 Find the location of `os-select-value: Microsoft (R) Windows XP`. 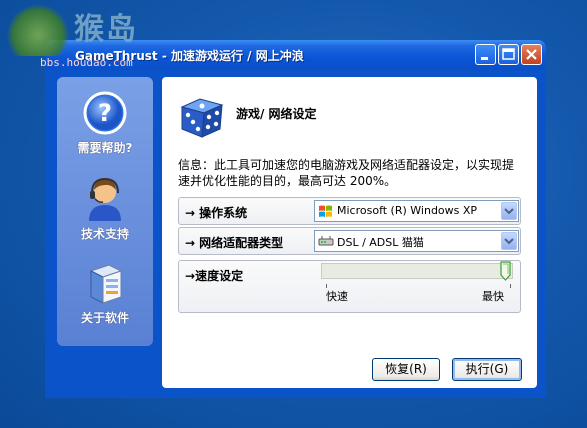

os-select-value: Microsoft (R) Windows XP is located at coordinates (407, 210).